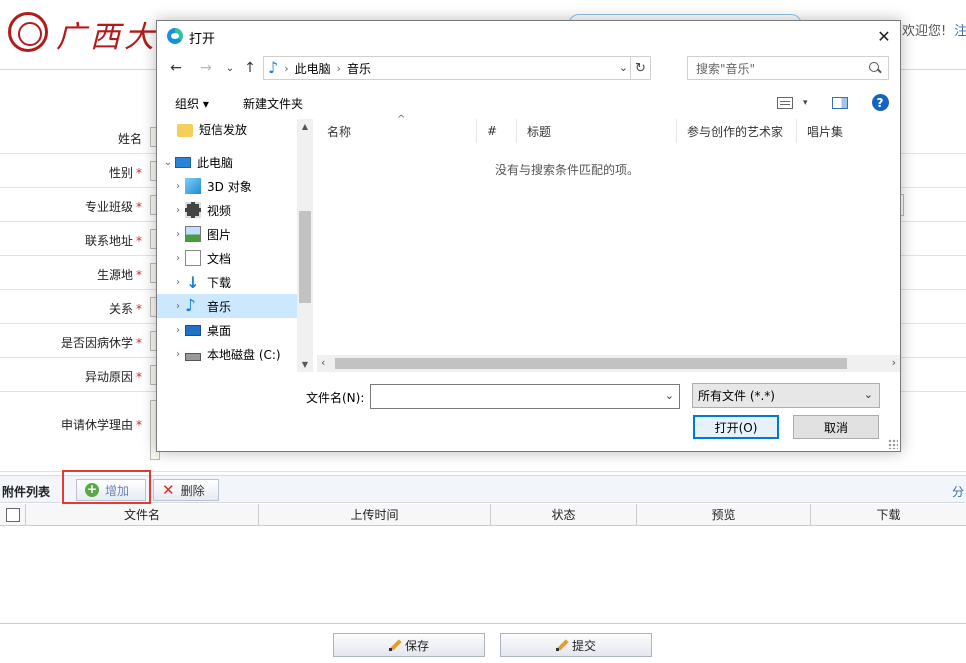  Describe the element at coordinates (227, 234) in the screenshot. I see `tree-item-pictures: › 图片` at that location.